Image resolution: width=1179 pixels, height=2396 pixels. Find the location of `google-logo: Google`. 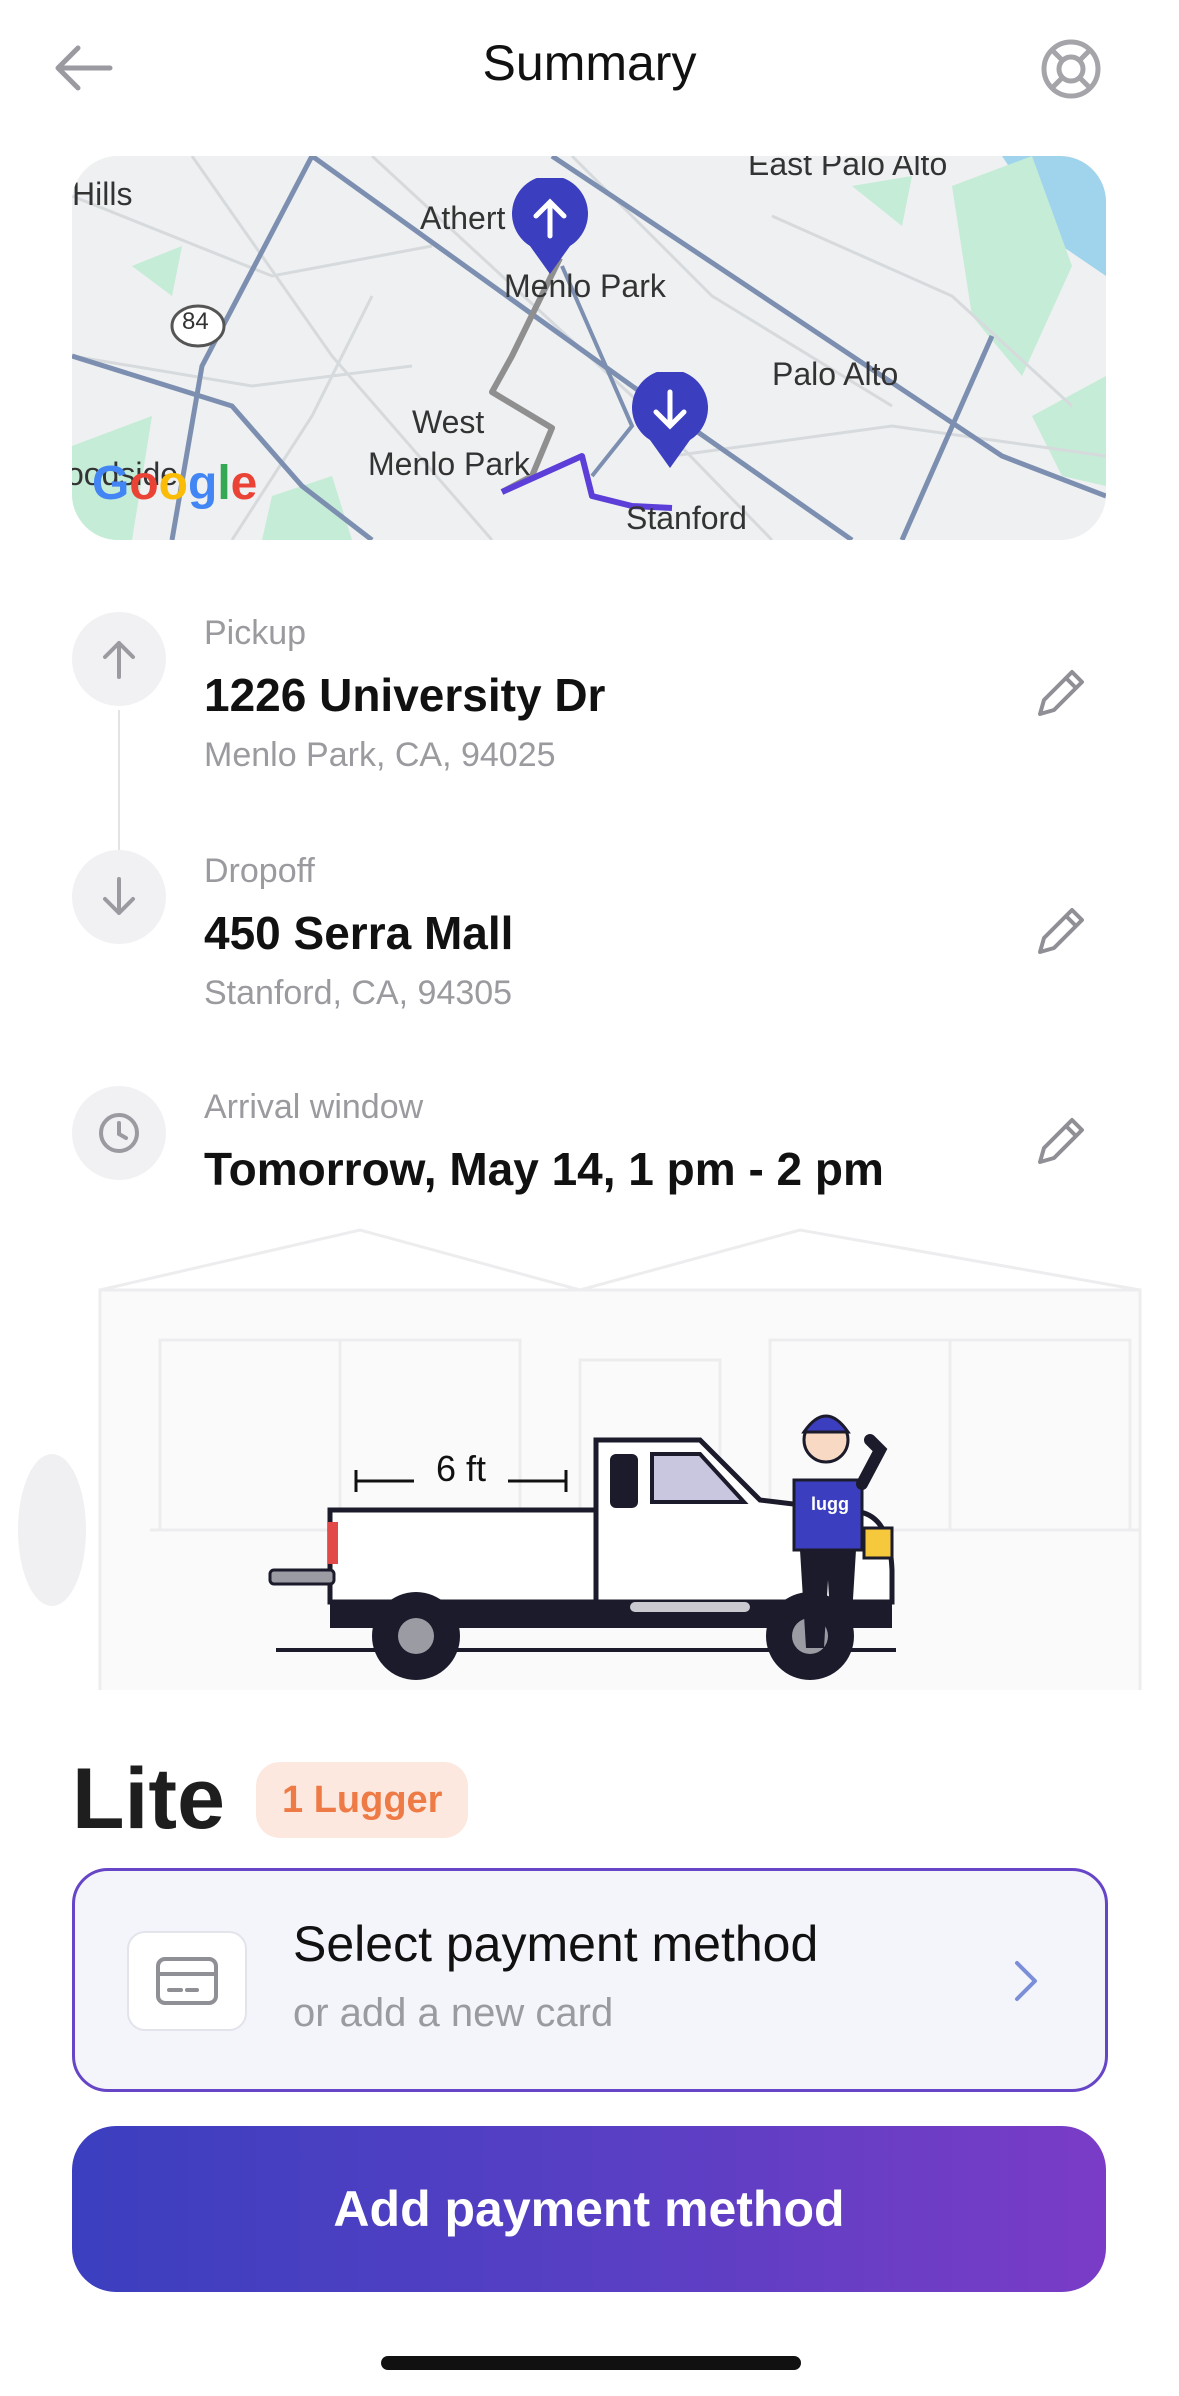

google-logo: Google is located at coordinates (175, 483).